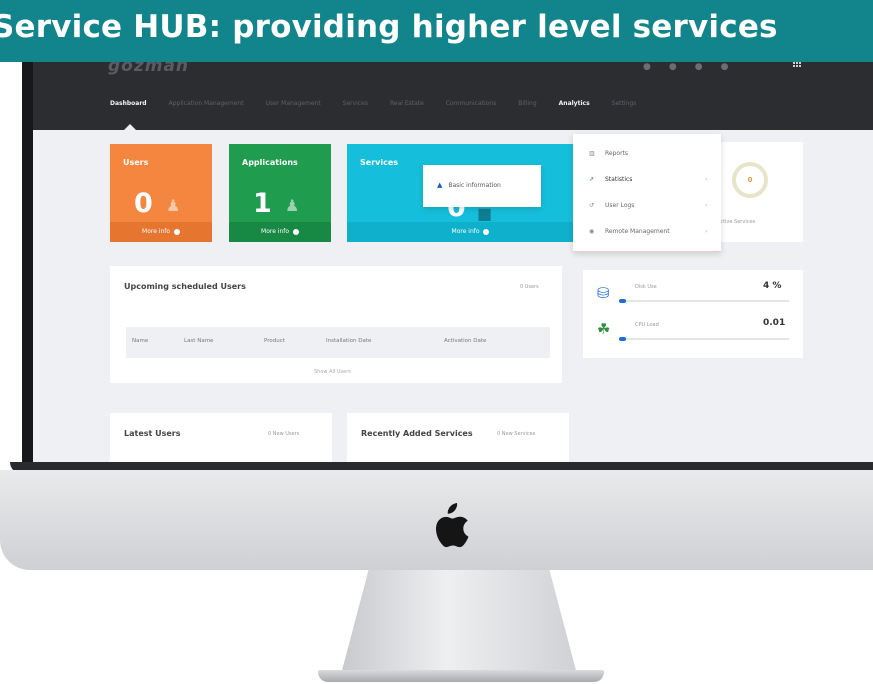 The width and height of the screenshot is (873, 684). What do you see at coordinates (471, 106) in the screenshot?
I see `nav-communications: Communications` at bounding box center [471, 106].